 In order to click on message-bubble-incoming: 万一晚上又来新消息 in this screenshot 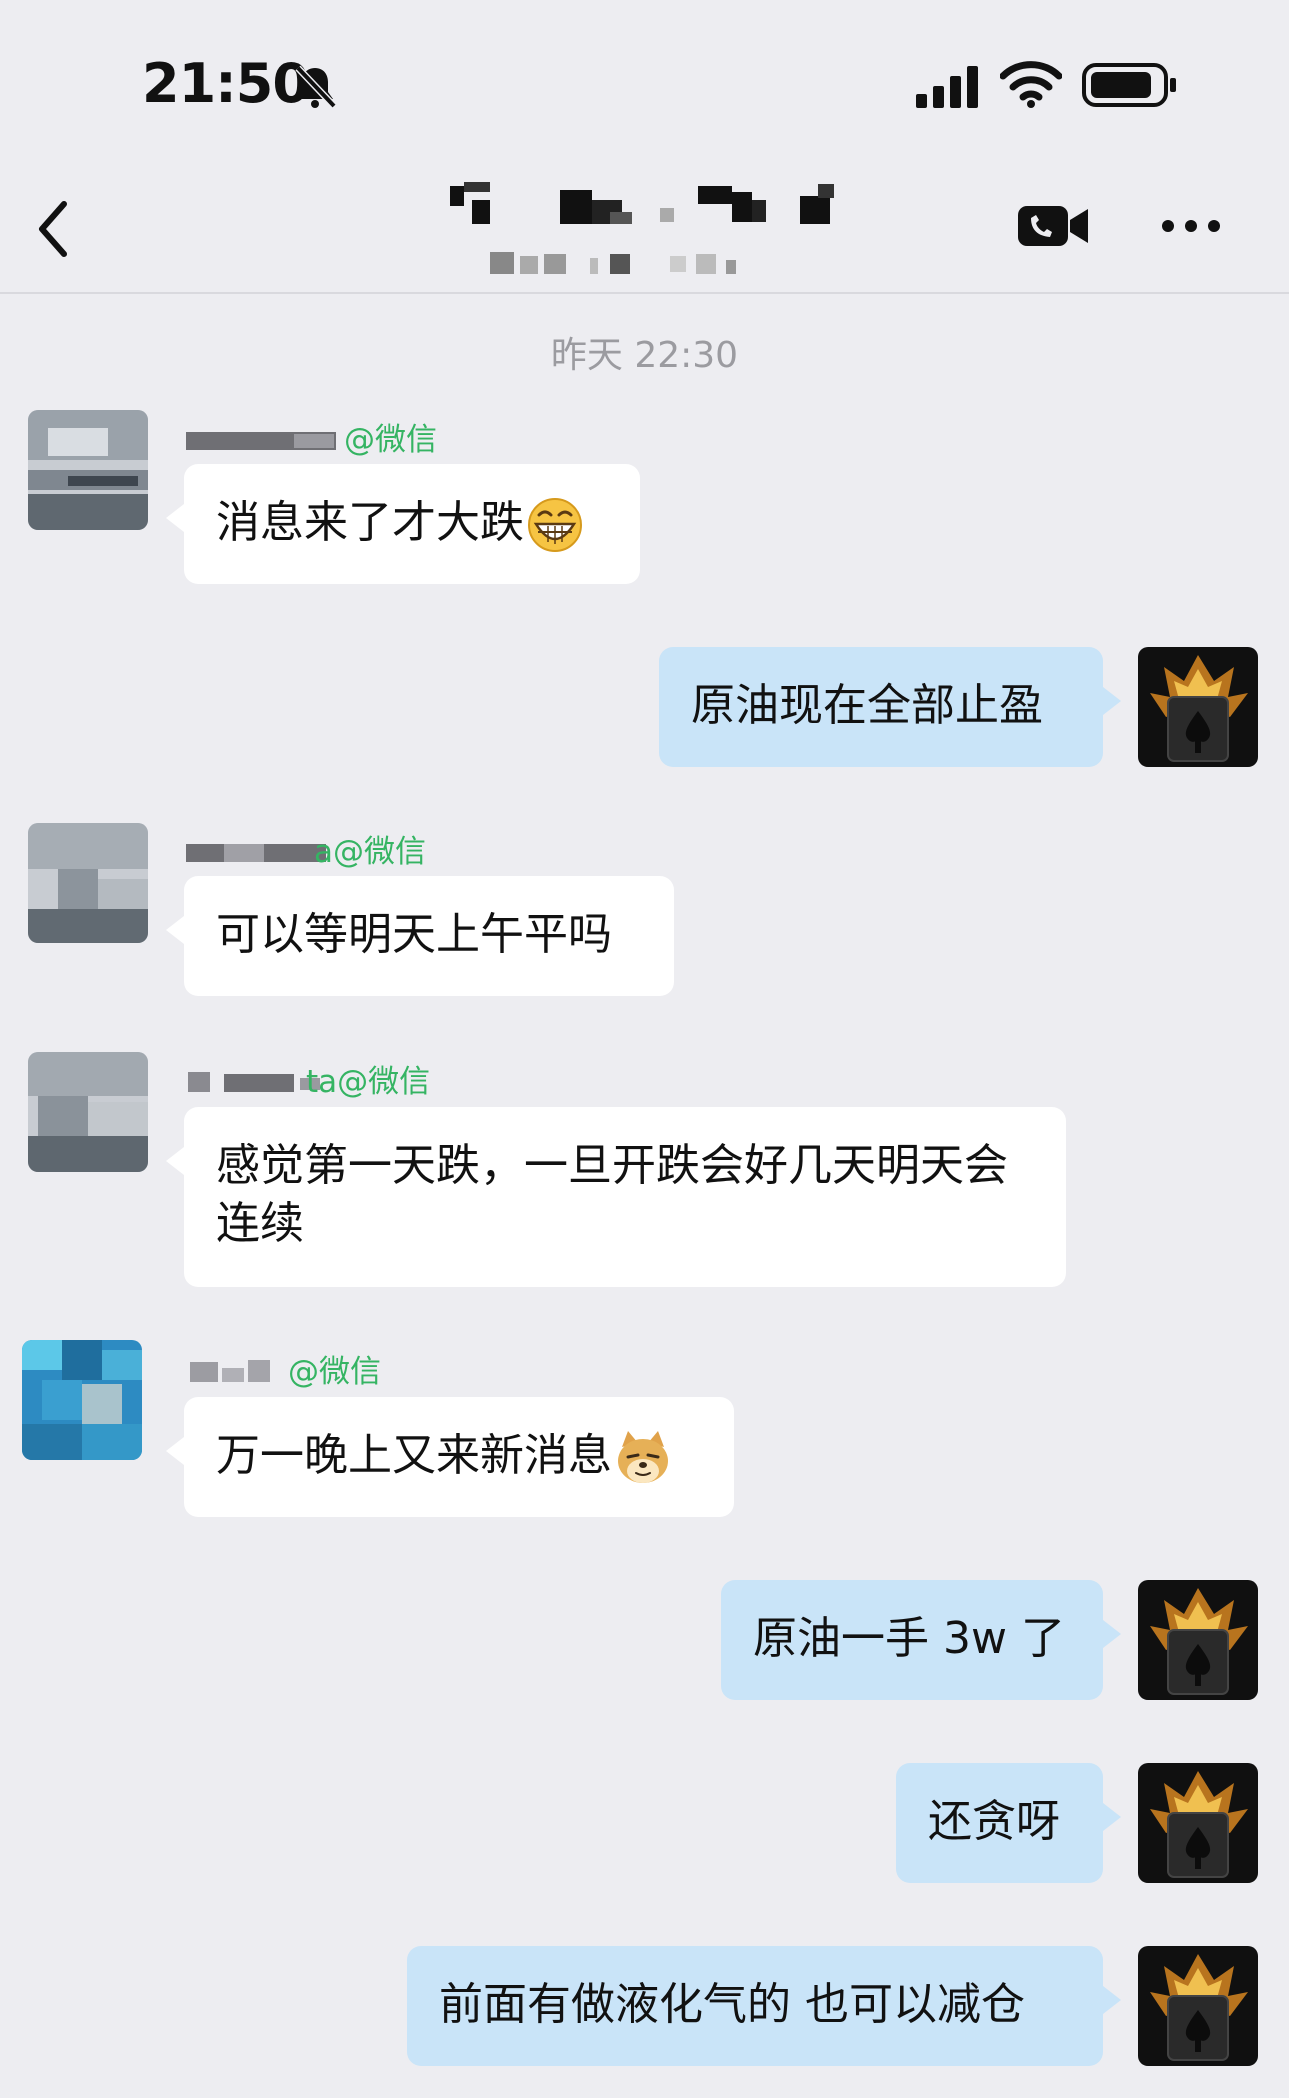, I will do `click(450, 1457)`.